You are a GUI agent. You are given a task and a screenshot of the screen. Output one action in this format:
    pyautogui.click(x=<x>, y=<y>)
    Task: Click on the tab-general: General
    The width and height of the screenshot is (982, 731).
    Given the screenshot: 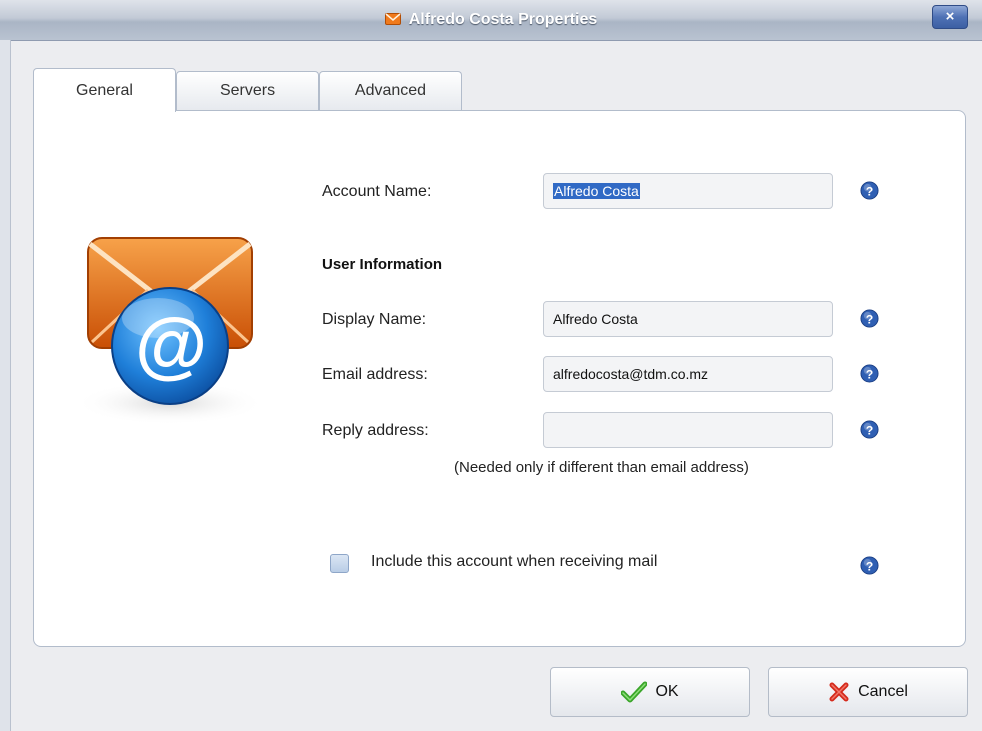 What is the action you would take?
    pyautogui.click(x=104, y=90)
    